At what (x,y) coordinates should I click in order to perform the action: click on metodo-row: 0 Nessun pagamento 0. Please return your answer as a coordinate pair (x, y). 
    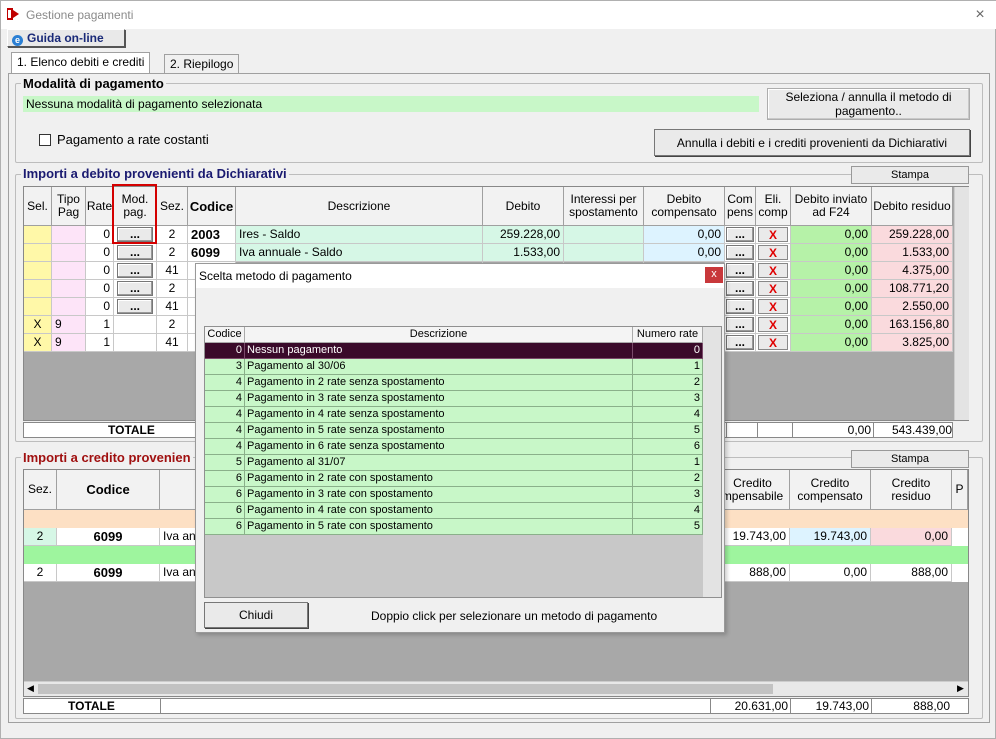
    Looking at the image, I should click on (454, 351).